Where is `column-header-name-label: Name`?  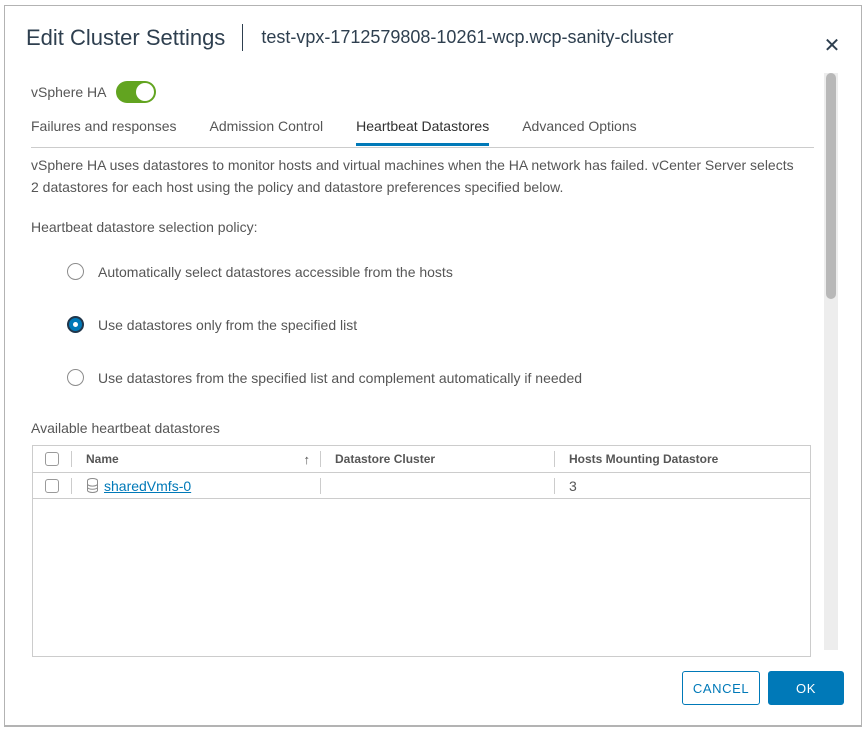 column-header-name-label: Name is located at coordinates (102, 459).